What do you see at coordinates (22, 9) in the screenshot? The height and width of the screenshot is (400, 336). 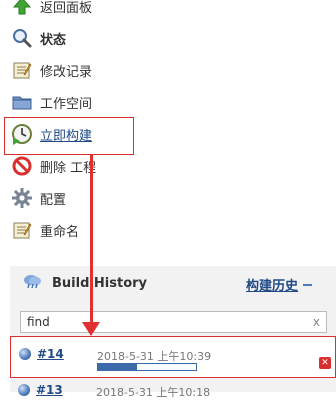 I see `up-arrow-icon` at bounding box center [22, 9].